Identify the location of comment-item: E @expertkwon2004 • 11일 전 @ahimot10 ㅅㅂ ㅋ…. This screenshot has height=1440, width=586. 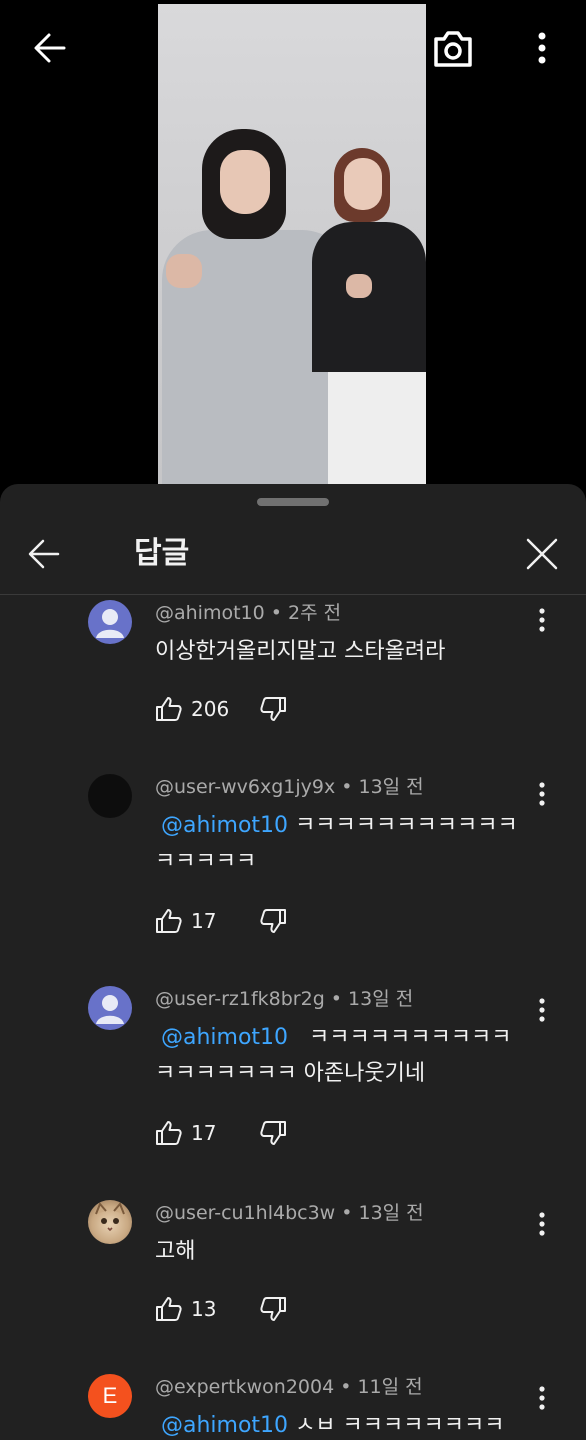
(293, 1407).